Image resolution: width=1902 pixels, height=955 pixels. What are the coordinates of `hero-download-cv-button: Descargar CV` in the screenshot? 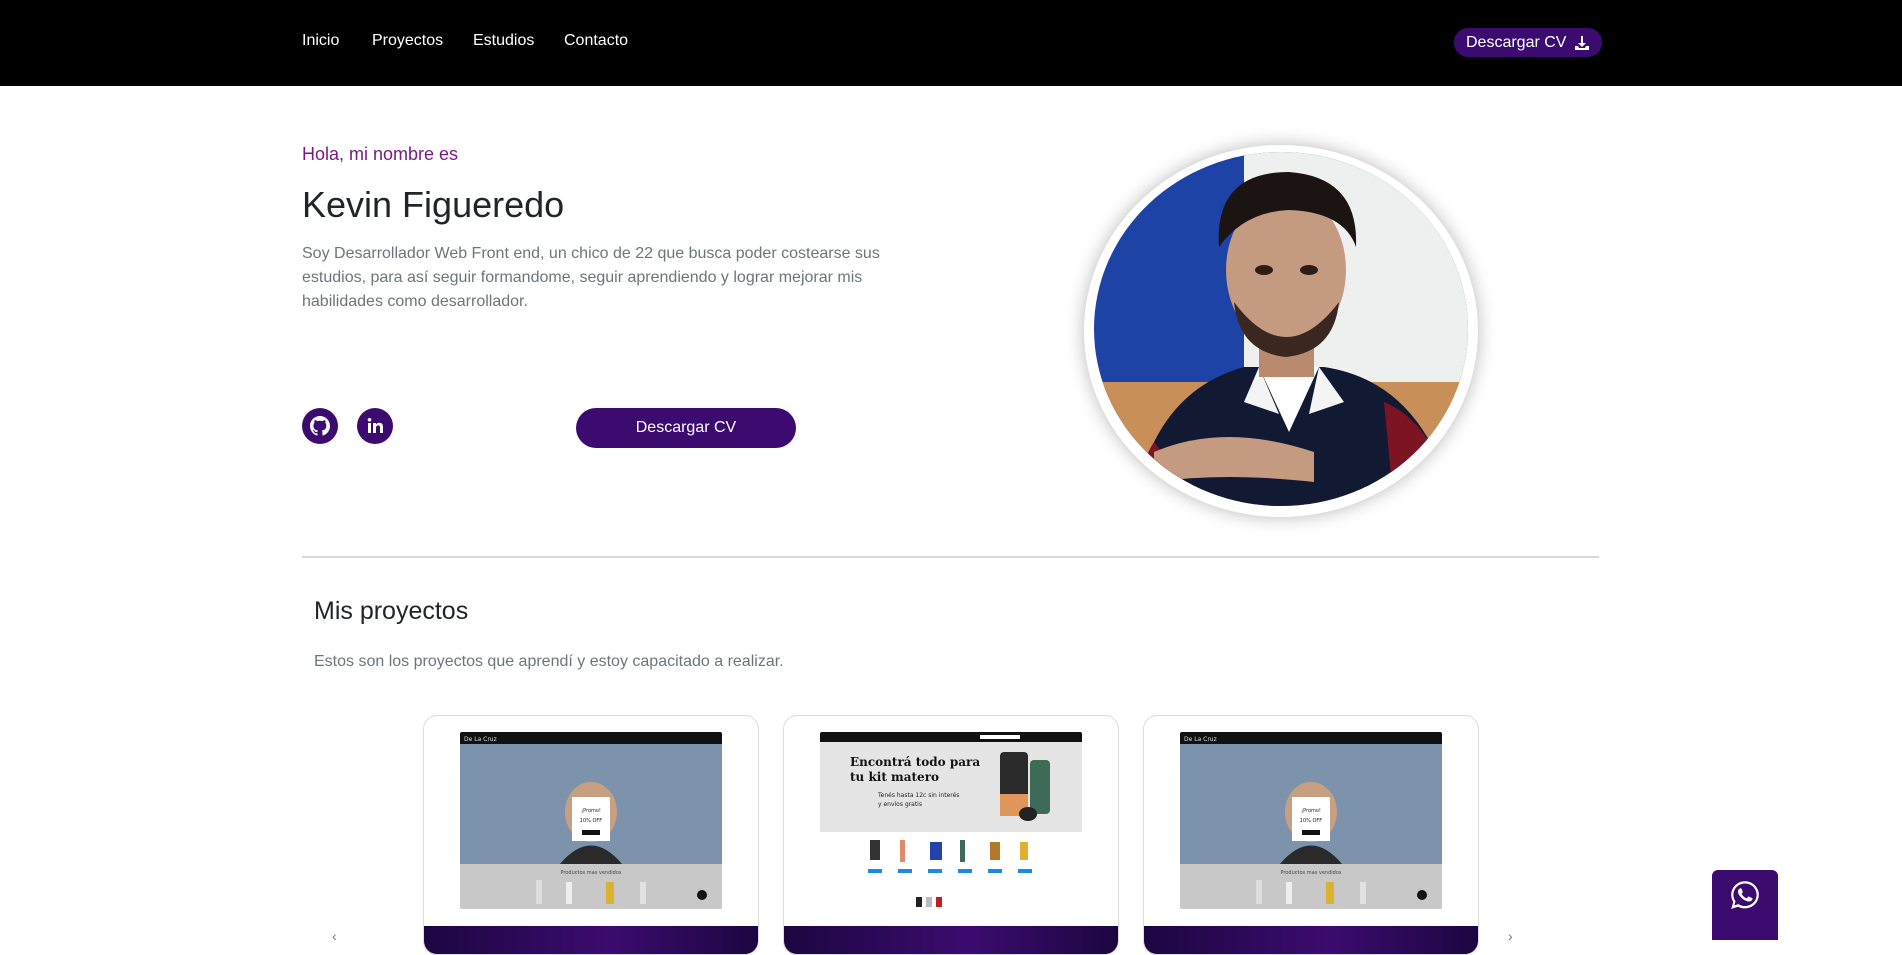 It's located at (686, 428).